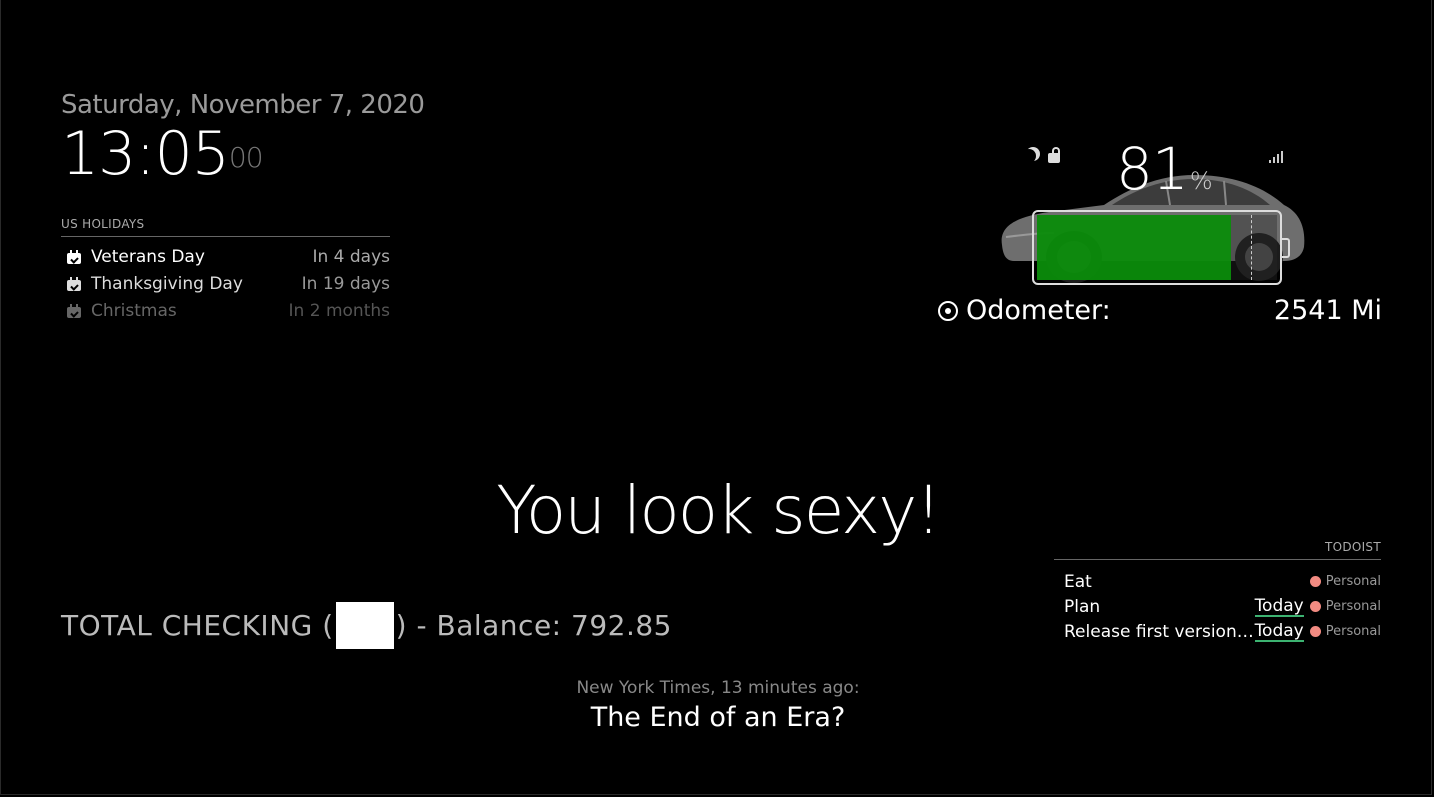  Describe the element at coordinates (1029, 156) in the screenshot. I see `moon-icon` at that location.